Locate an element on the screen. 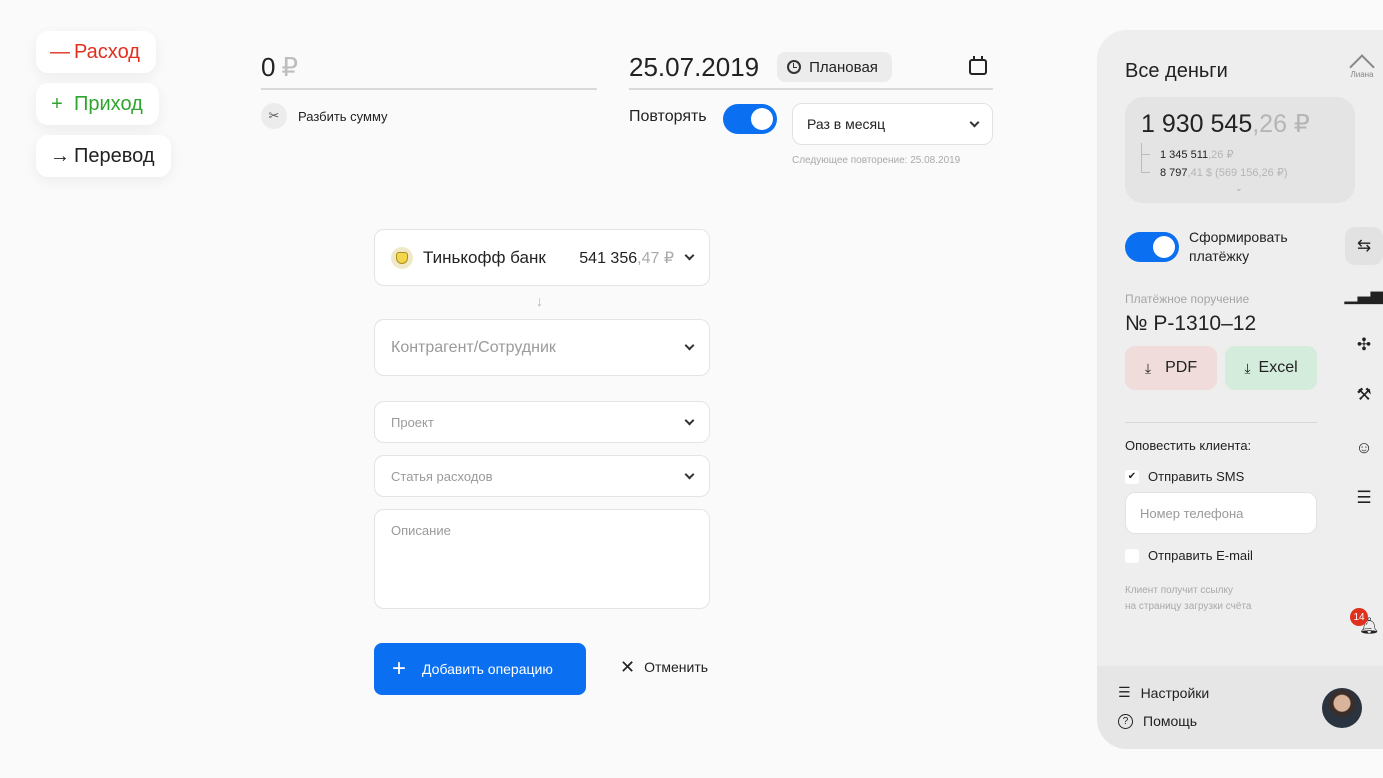 The image size is (1383, 778). company-logo: Лиана is located at coordinates (1362, 66).